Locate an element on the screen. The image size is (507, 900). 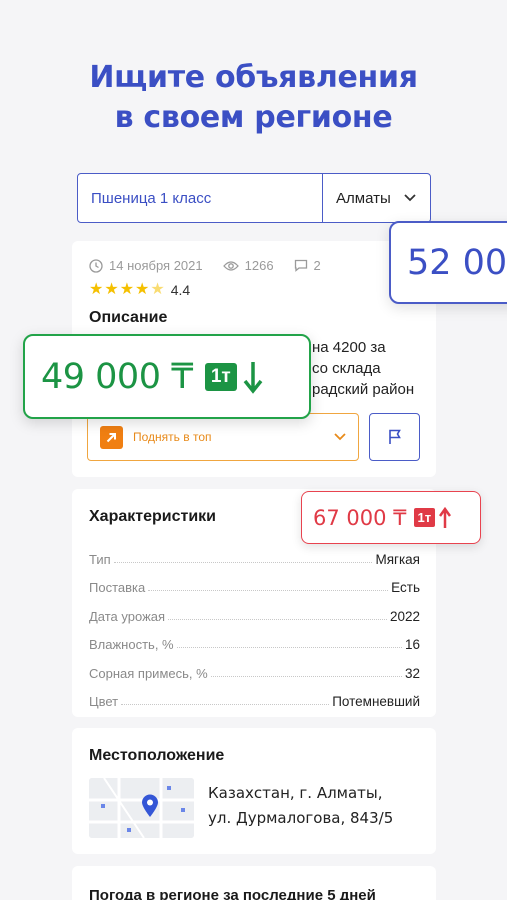
price-amount: 49 000 ₸ is located at coordinates (117, 376).